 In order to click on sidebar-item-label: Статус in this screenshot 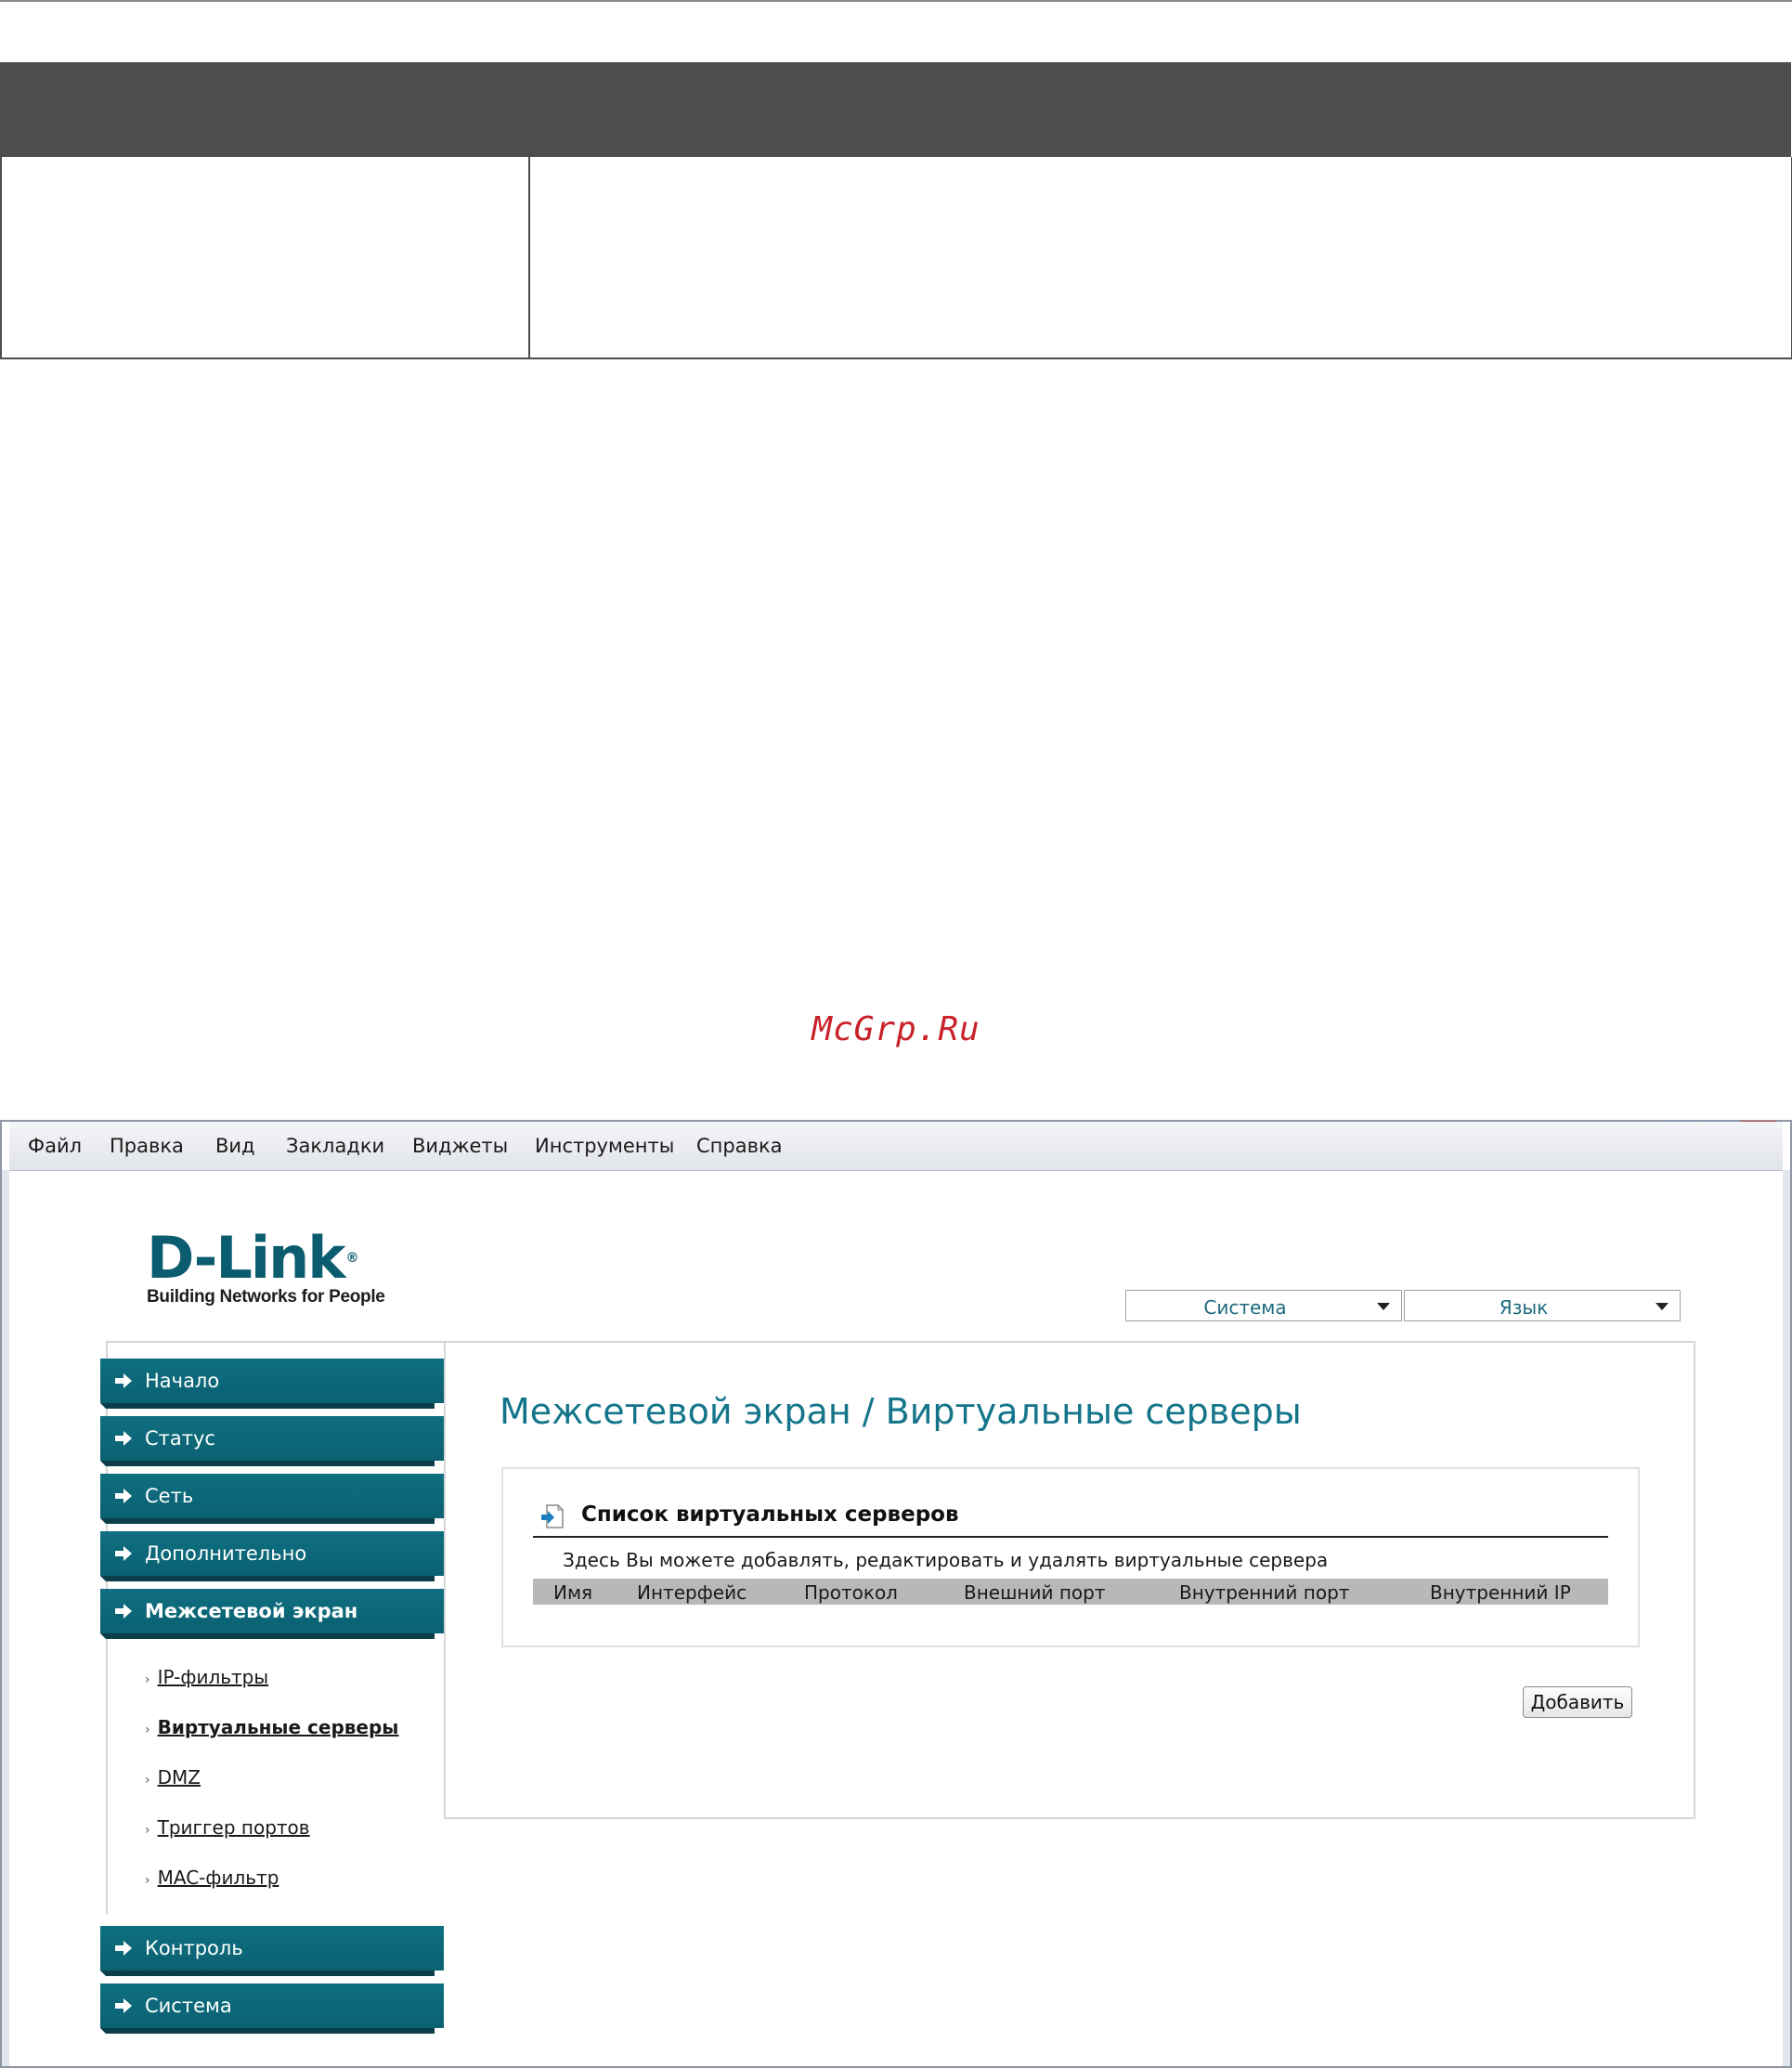, I will do `click(180, 1438)`.